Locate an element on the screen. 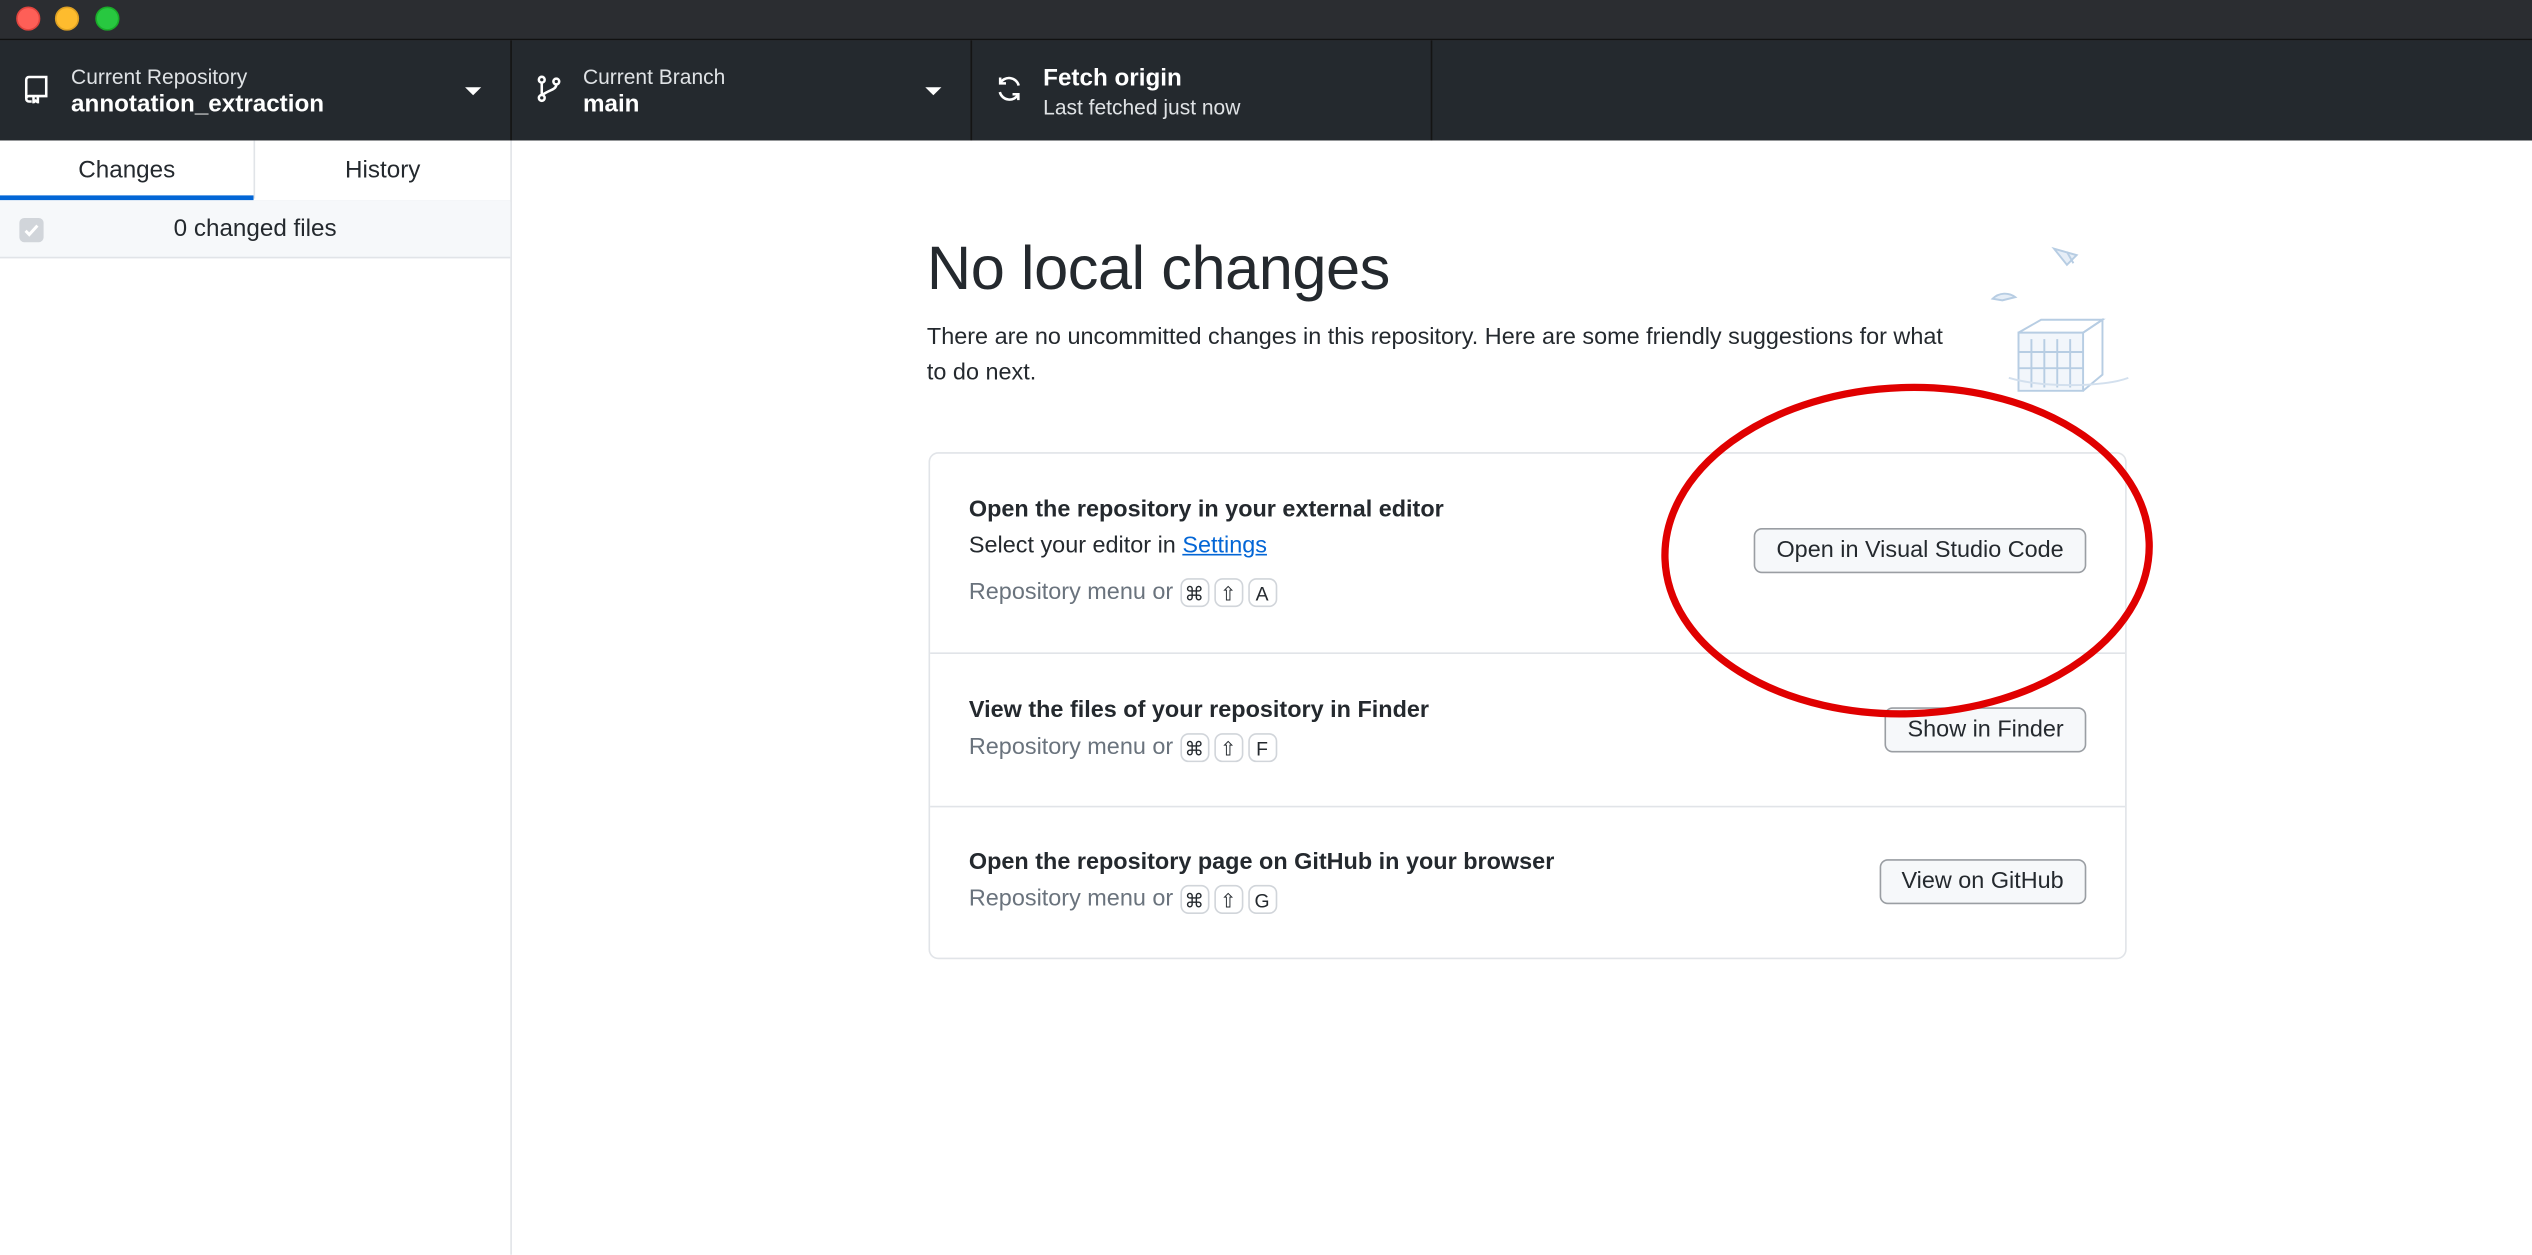 This screenshot has height=1255, width=2532. keyboard-shortcut: Repository menu or ⌘ ⇧ A is located at coordinates (1125, 593).